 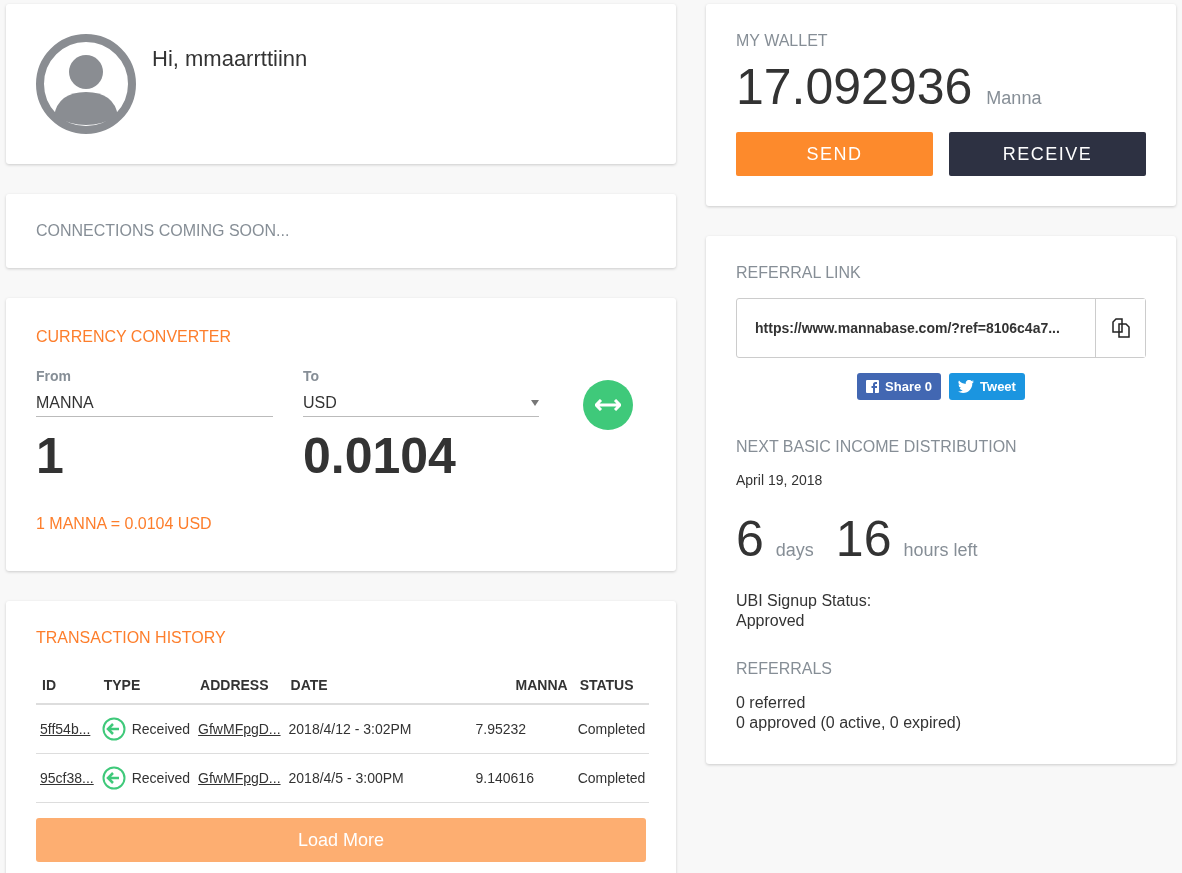 What do you see at coordinates (966, 386) in the screenshot?
I see `bird-icon` at bounding box center [966, 386].